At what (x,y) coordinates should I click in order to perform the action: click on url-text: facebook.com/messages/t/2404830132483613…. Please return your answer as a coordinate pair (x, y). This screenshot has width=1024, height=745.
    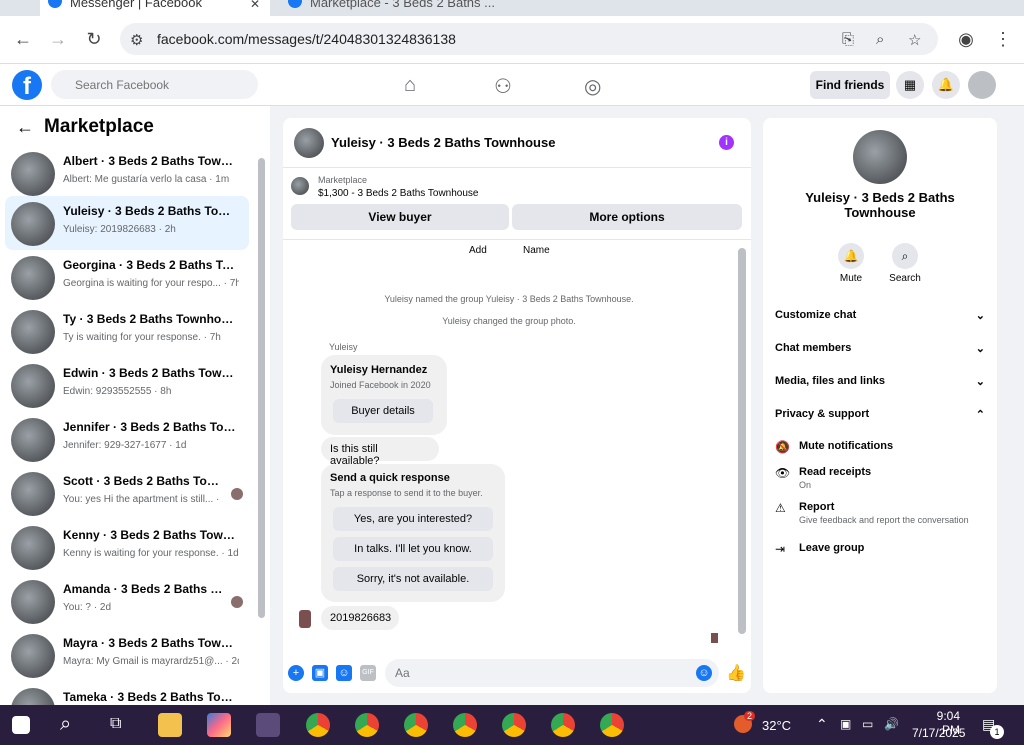
    Looking at the image, I should click on (306, 39).